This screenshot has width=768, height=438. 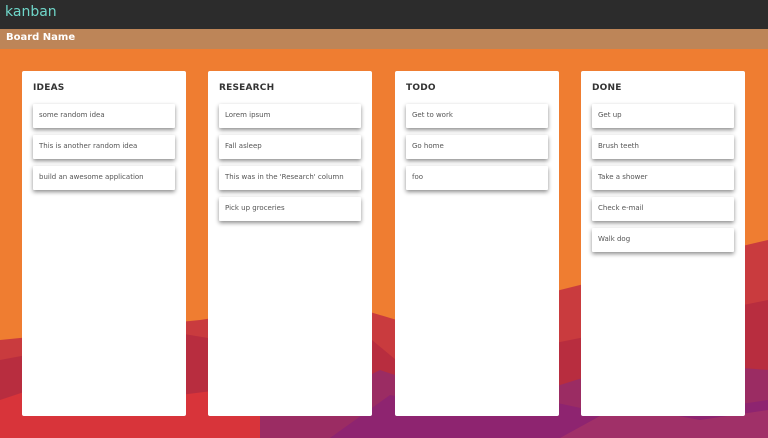 What do you see at coordinates (91, 177) in the screenshot?
I see `card-text: build an awesome application` at bounding box center [91, 177].